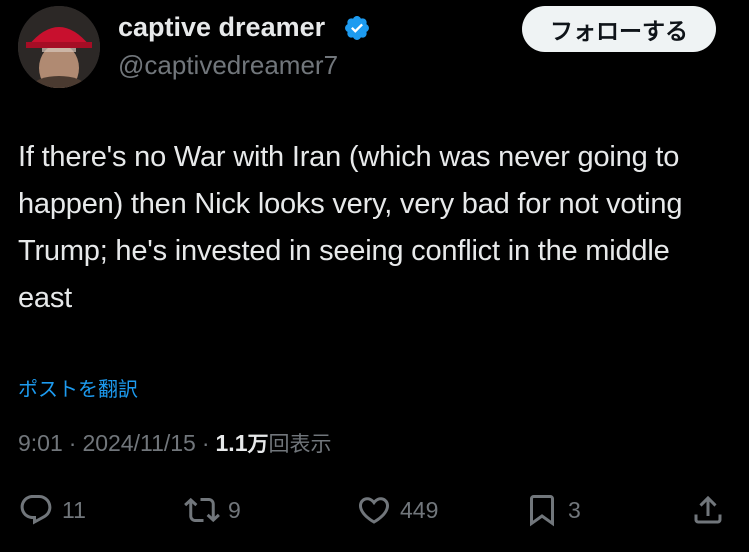 This screenshot has width=749, height=552. I want to click on like-button: 449, so click(397, 510).